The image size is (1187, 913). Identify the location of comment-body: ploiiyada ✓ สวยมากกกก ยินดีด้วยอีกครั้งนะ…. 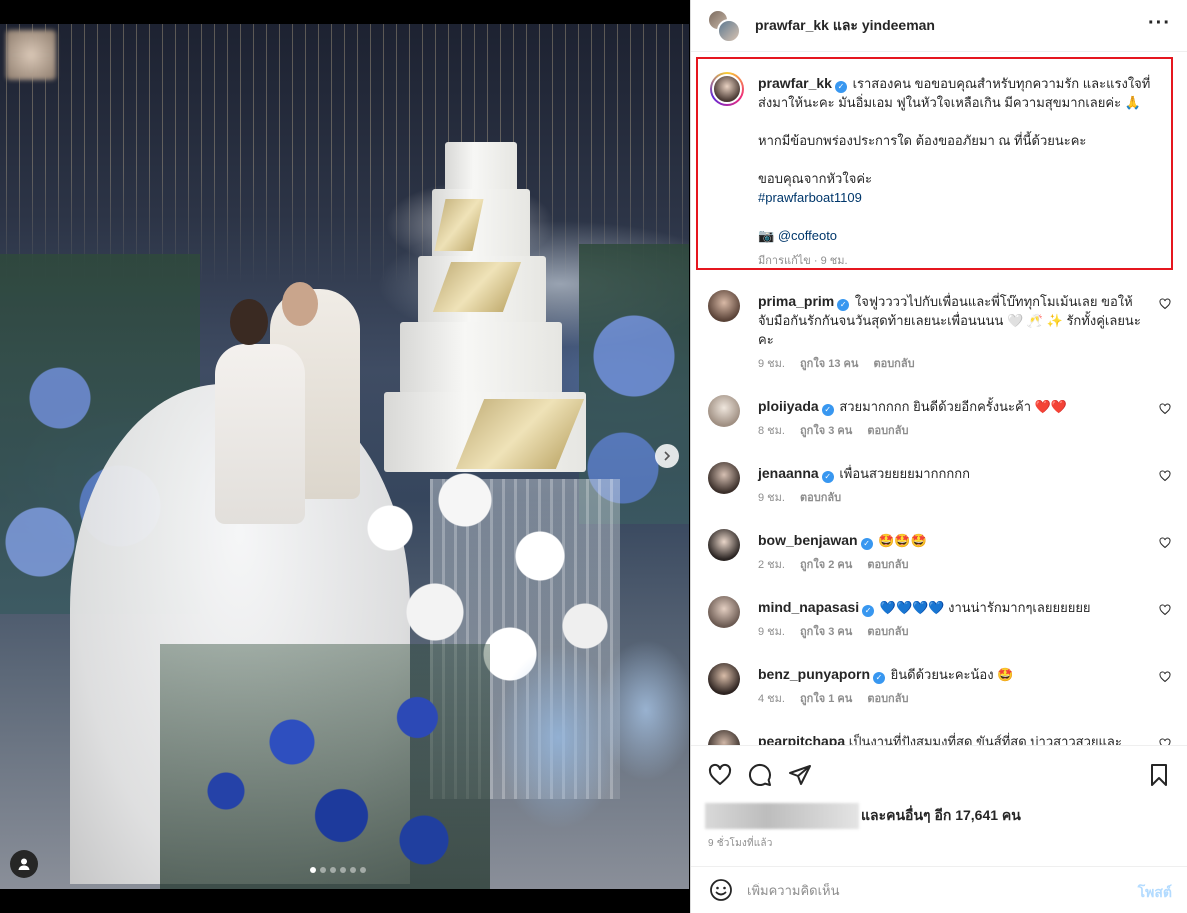
(953, 419).